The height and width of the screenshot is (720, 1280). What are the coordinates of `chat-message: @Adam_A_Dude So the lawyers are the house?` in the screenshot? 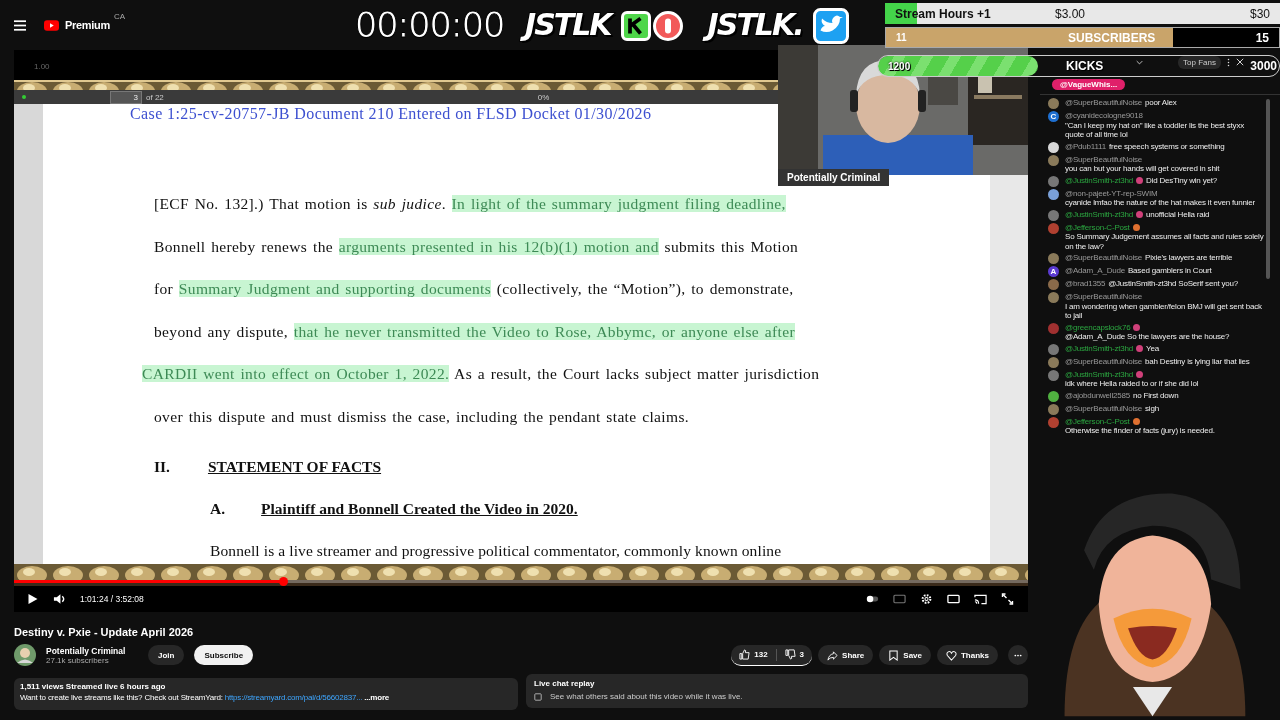 It's located at (1147, 337).